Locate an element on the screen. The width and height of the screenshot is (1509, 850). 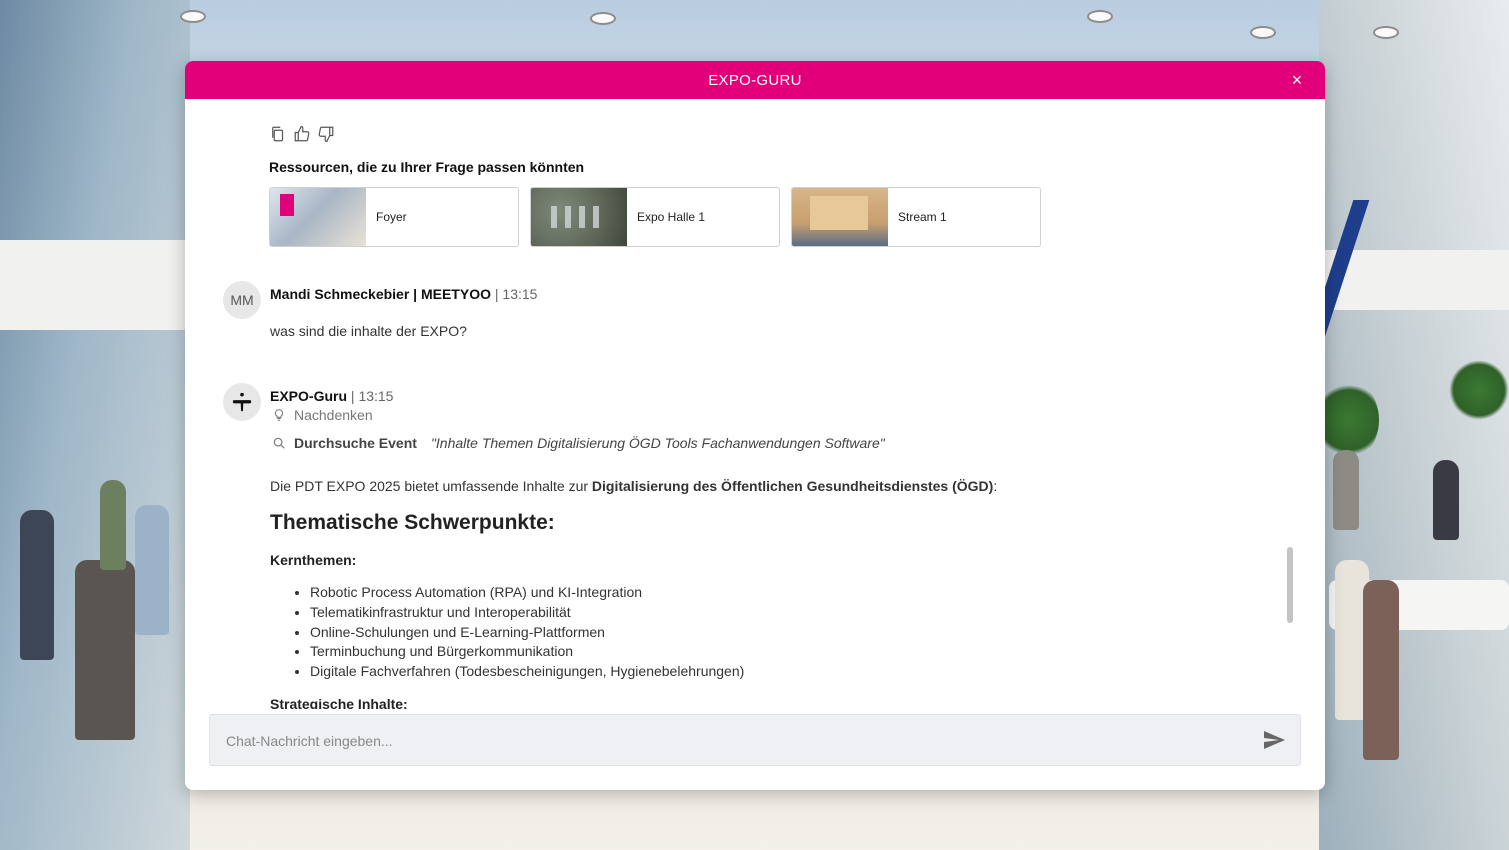
message-header: Mandi Schmeckebier | MEETYOO | 13:15 is located at coordinates (403, 294).